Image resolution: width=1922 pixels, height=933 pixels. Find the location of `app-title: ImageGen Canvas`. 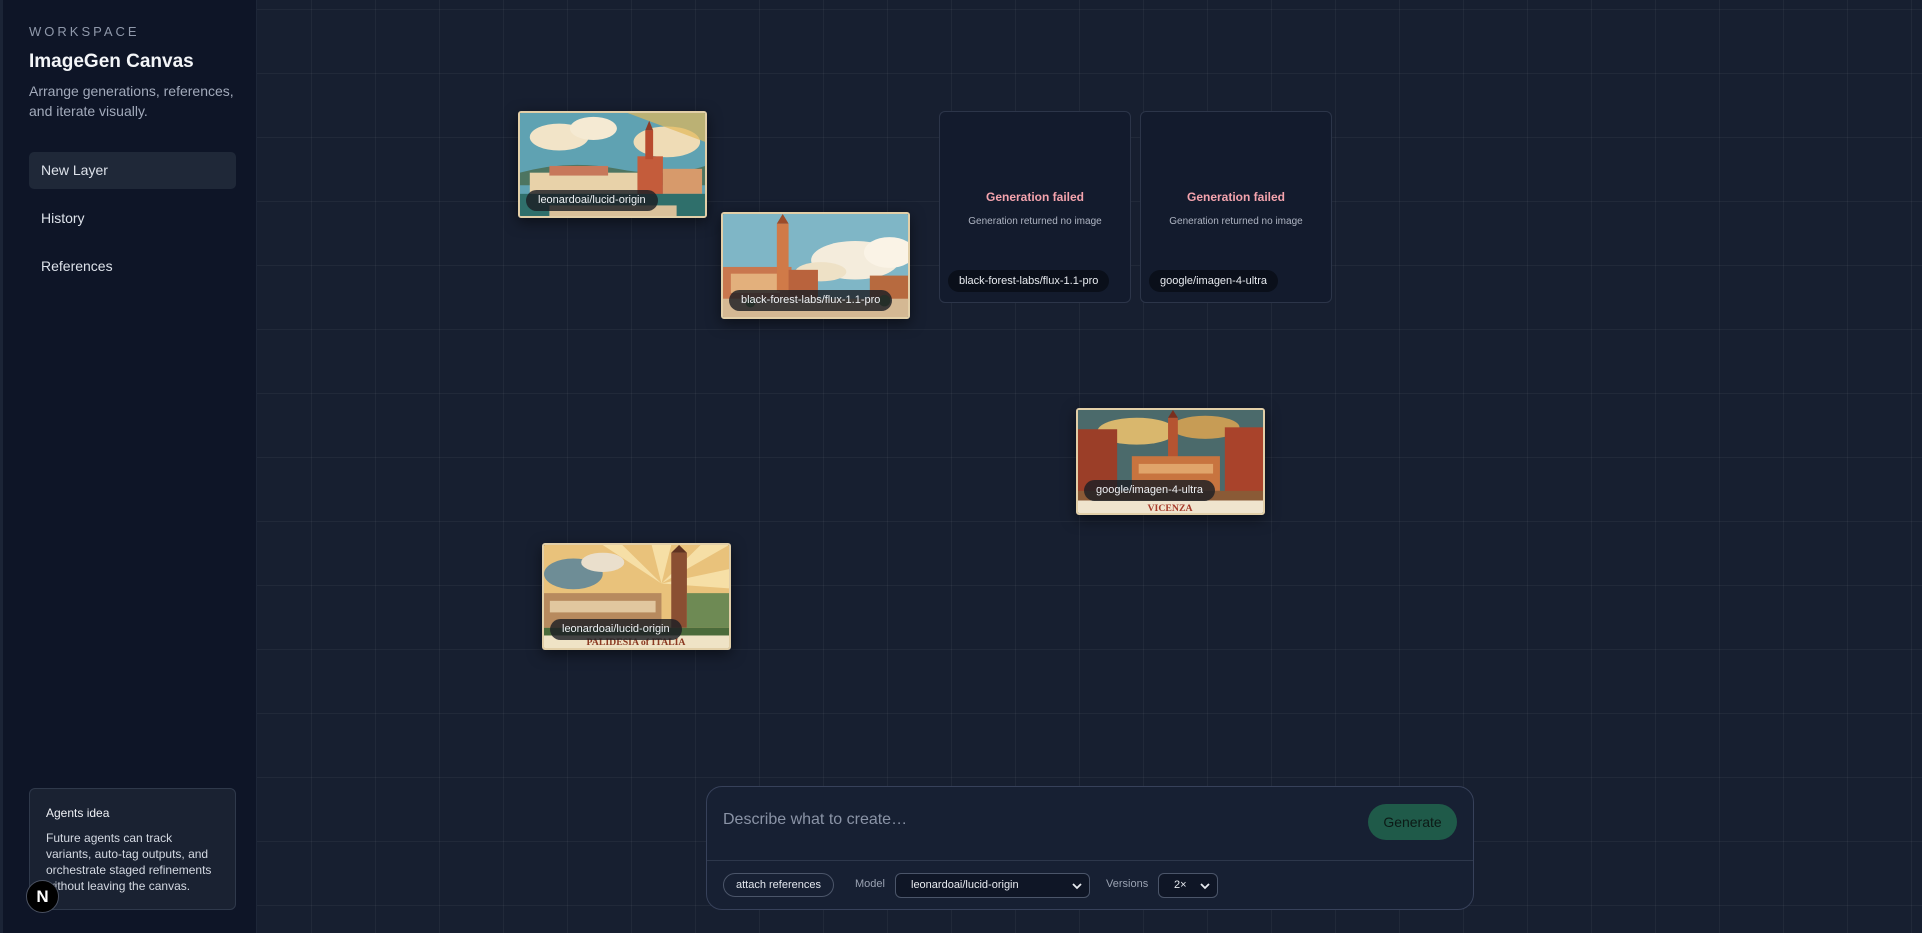

app-title: ImageGen Canvas is located at coordinates (111, 61).